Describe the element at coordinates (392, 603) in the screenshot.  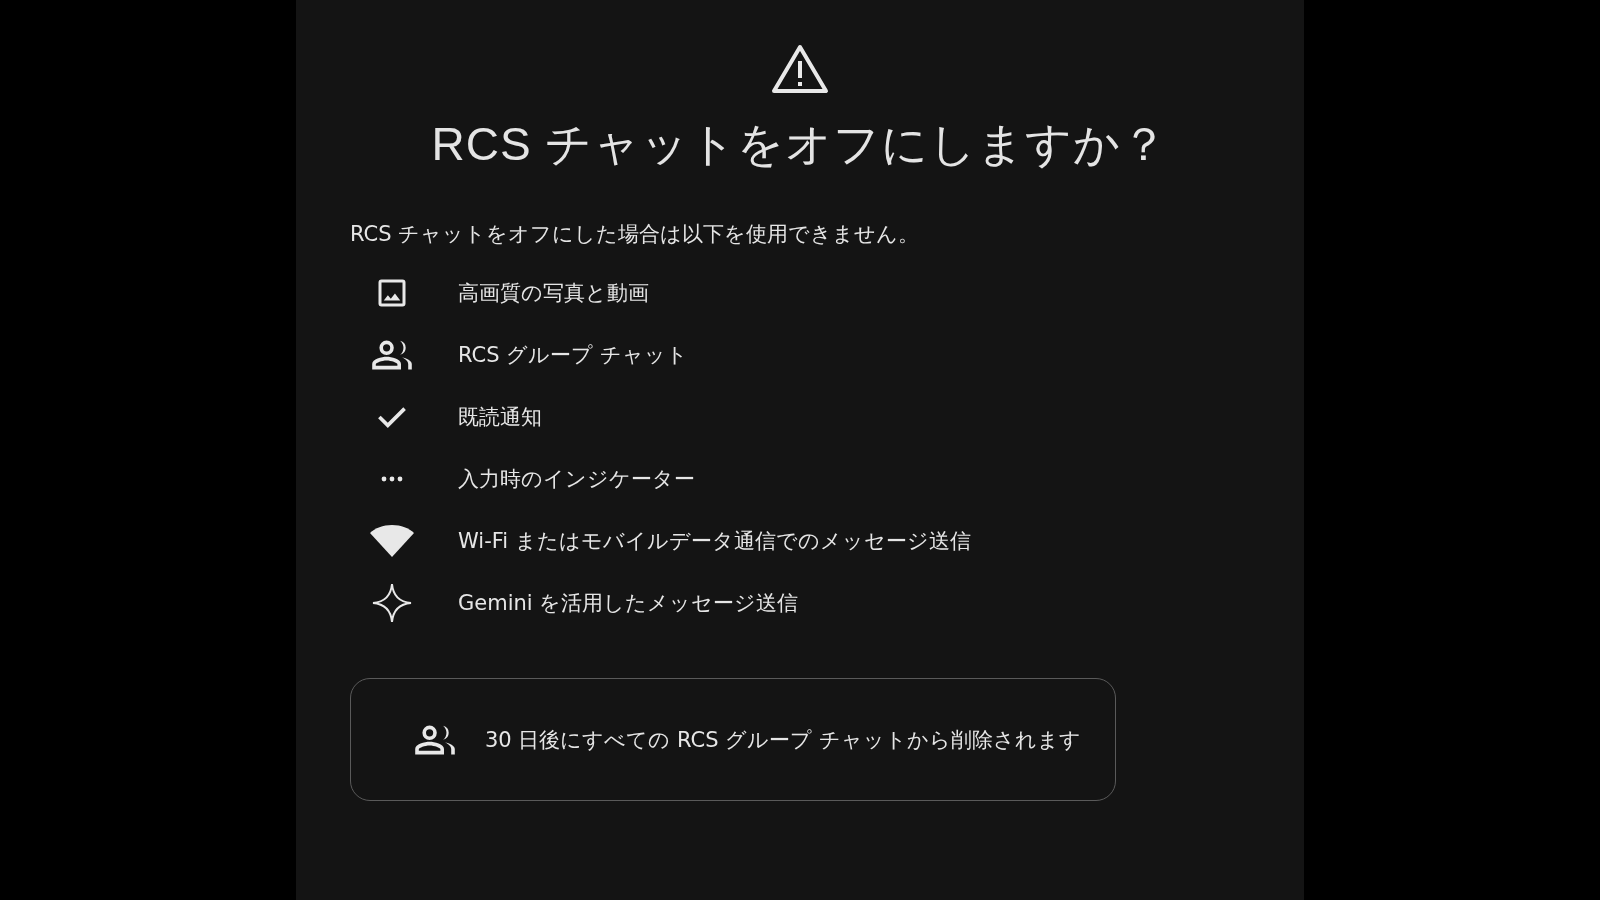
I see `sparkle-icon` at that location.